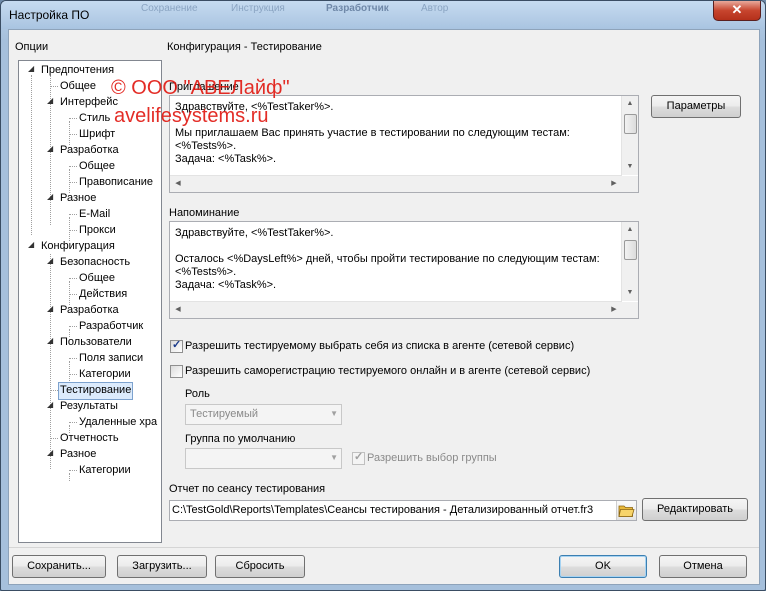  I want to click on parameters-button: Параметры, so click(696, 106).